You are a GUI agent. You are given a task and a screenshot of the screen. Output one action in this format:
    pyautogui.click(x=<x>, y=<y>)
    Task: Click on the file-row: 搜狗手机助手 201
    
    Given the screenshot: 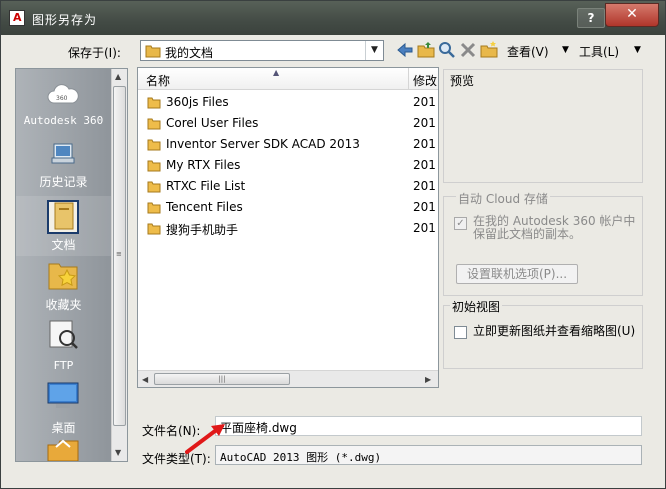 What is the action you would take?
    pyautogui.click(x=288, y=228)
    